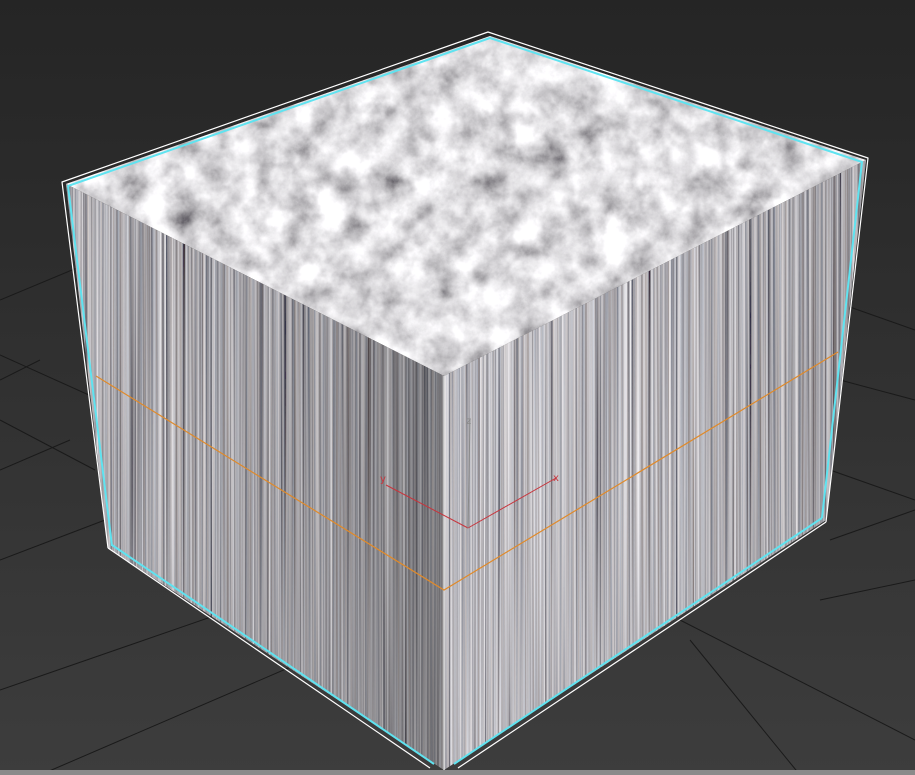 Image resolution: width=915 pixels, height=775 pixels. Describe the element at coordinates (383, 479) in the screenshot. I see `gizmo-axis-y-label: y` at that location.